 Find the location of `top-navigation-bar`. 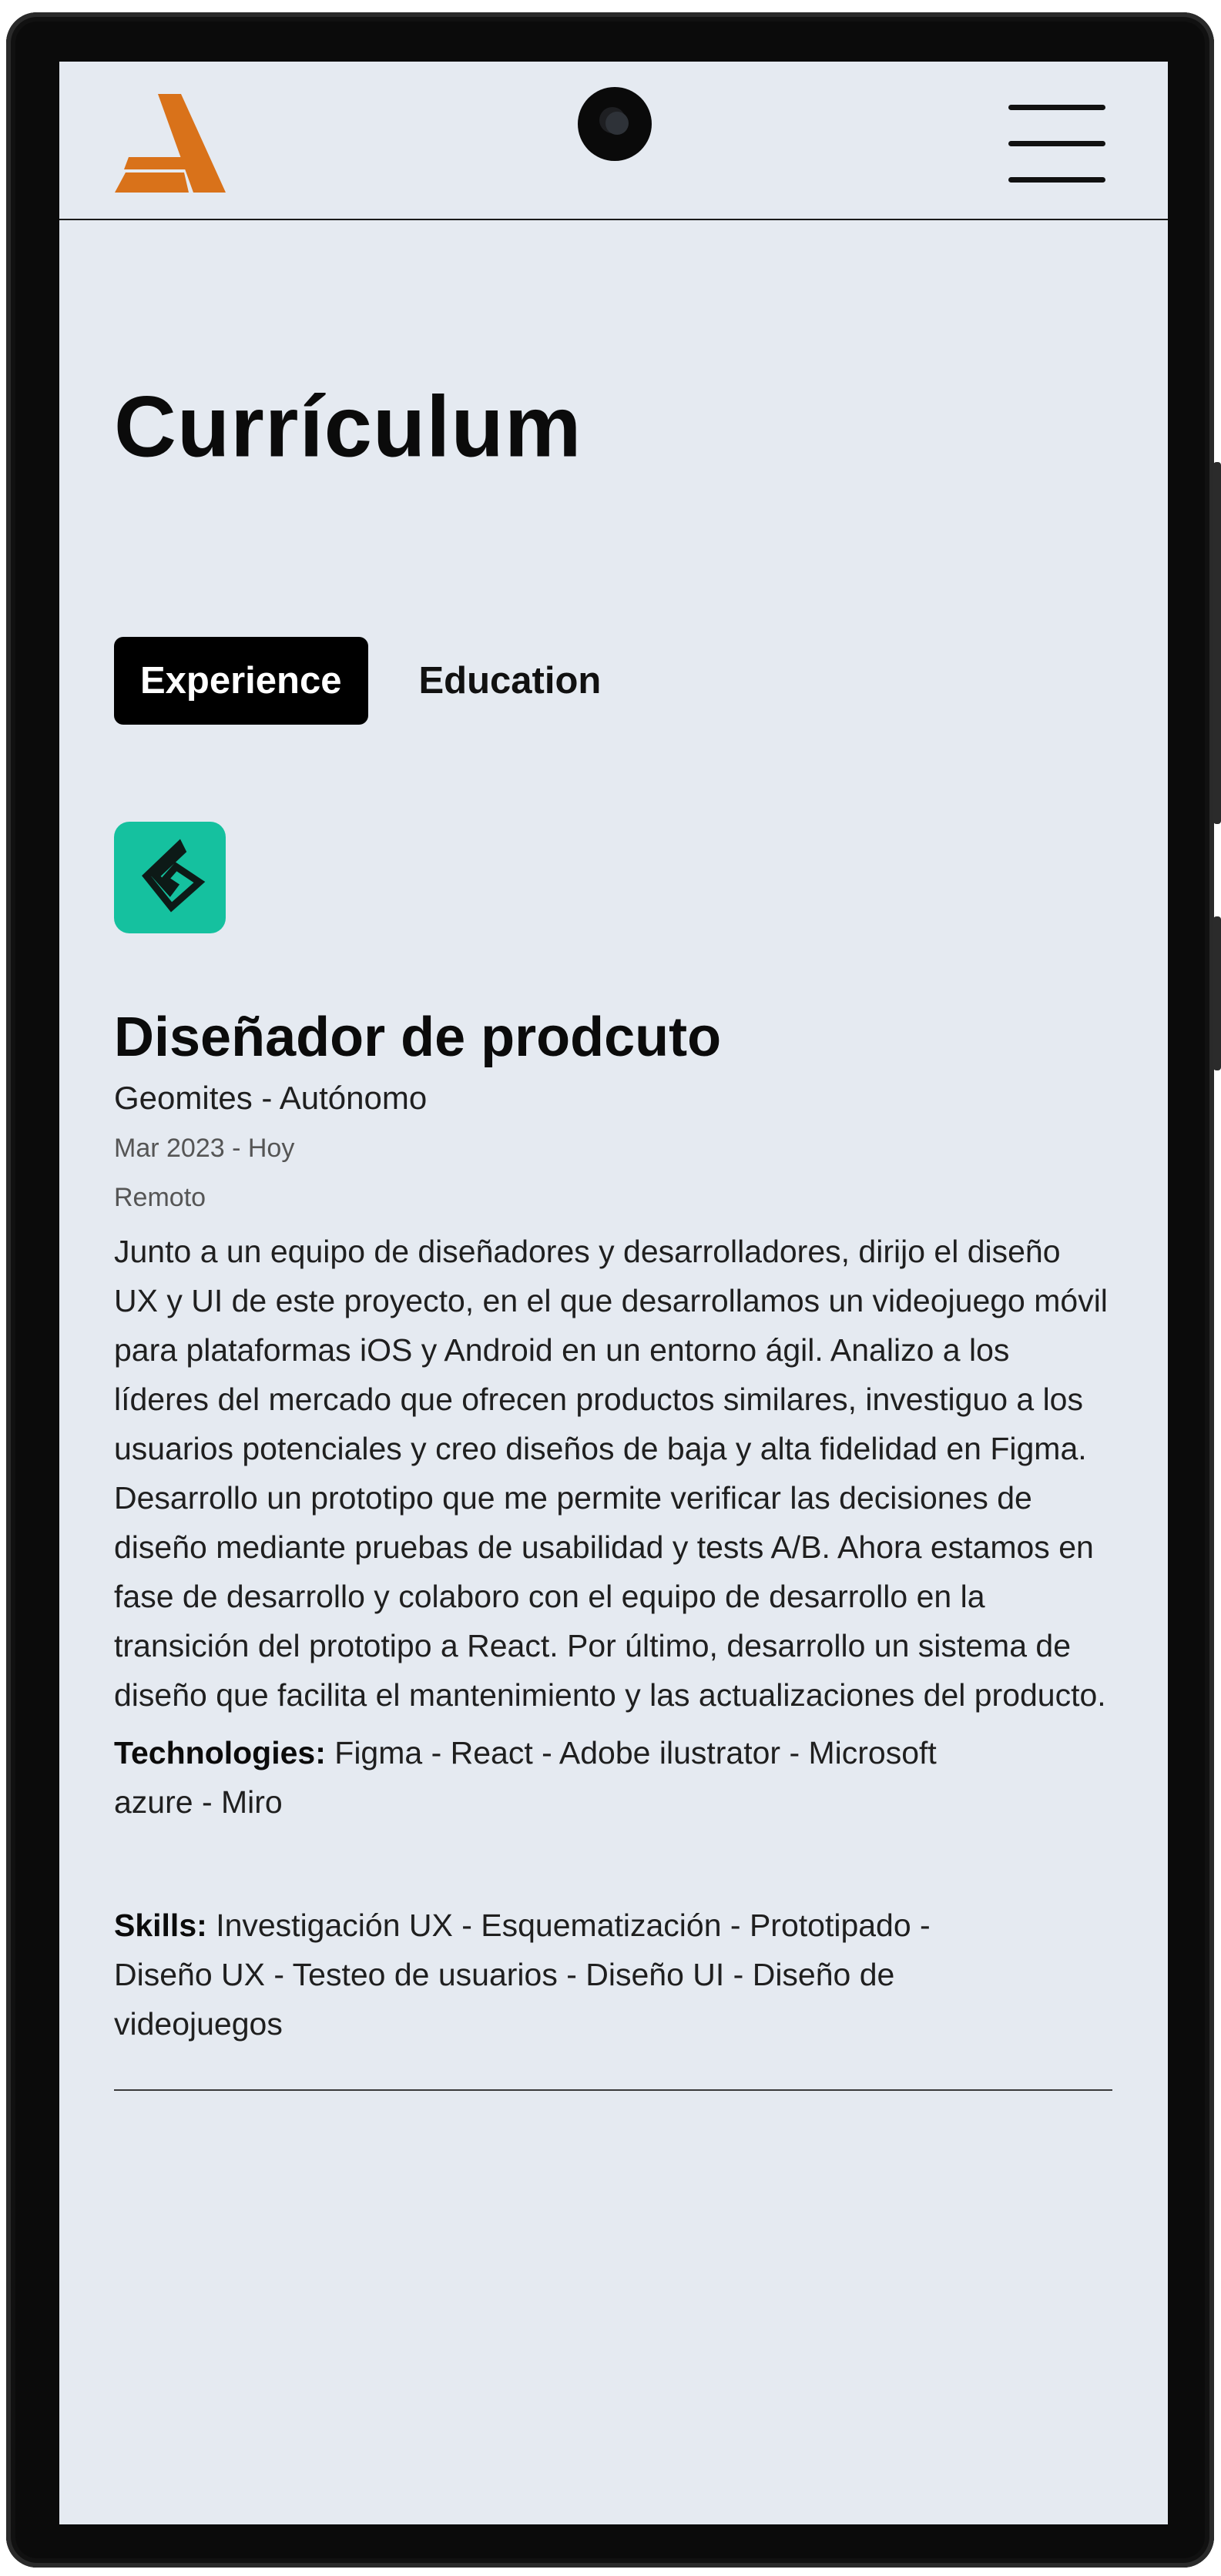

top-navigation-bar is located at coordinates (613, 141).